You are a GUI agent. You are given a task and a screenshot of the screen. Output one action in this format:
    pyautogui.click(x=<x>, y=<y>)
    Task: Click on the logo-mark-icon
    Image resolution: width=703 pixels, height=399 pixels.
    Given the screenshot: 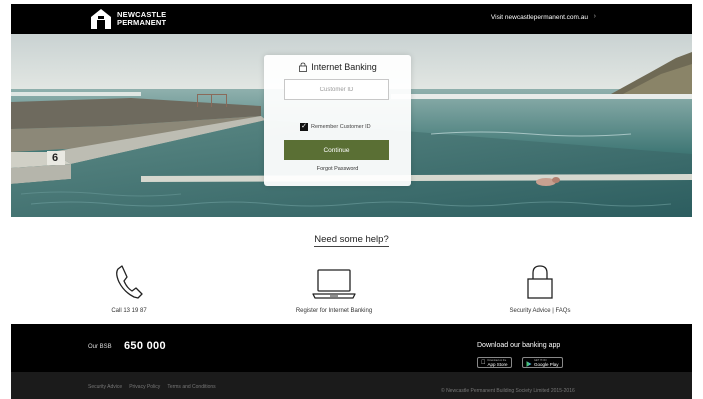 What is the action you would take?
    pyautogui.click(x=101, y=19)
    